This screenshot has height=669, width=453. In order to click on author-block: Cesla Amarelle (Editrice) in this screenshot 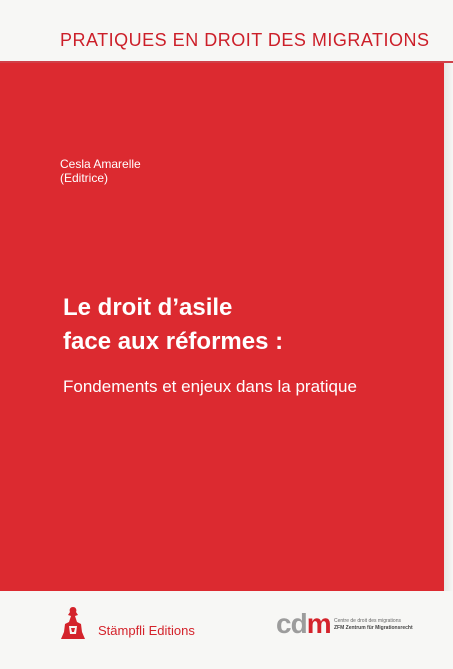, I will do `click(100, 171)`.